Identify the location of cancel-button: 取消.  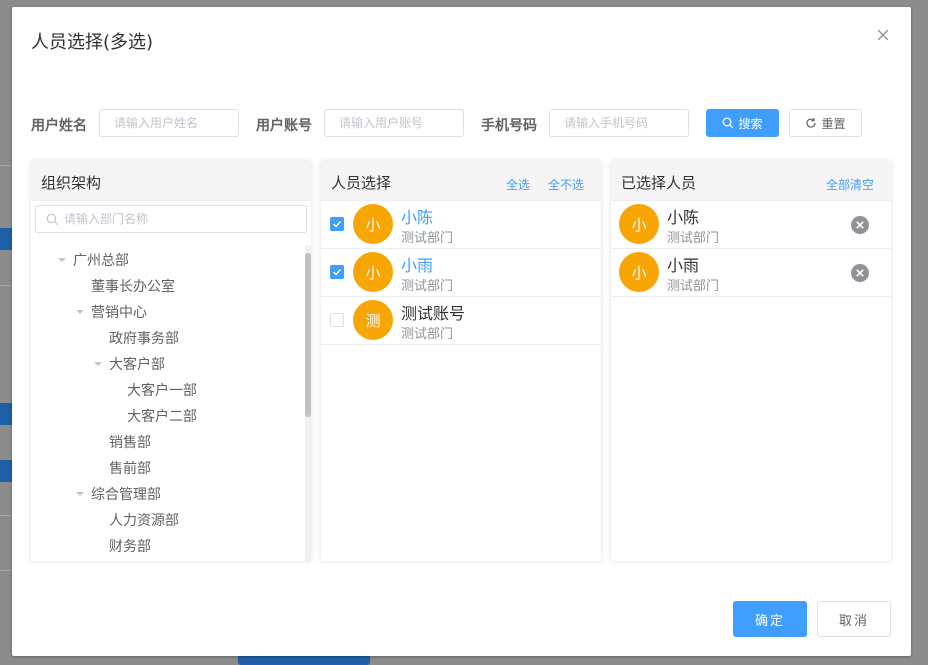
(854, 619).